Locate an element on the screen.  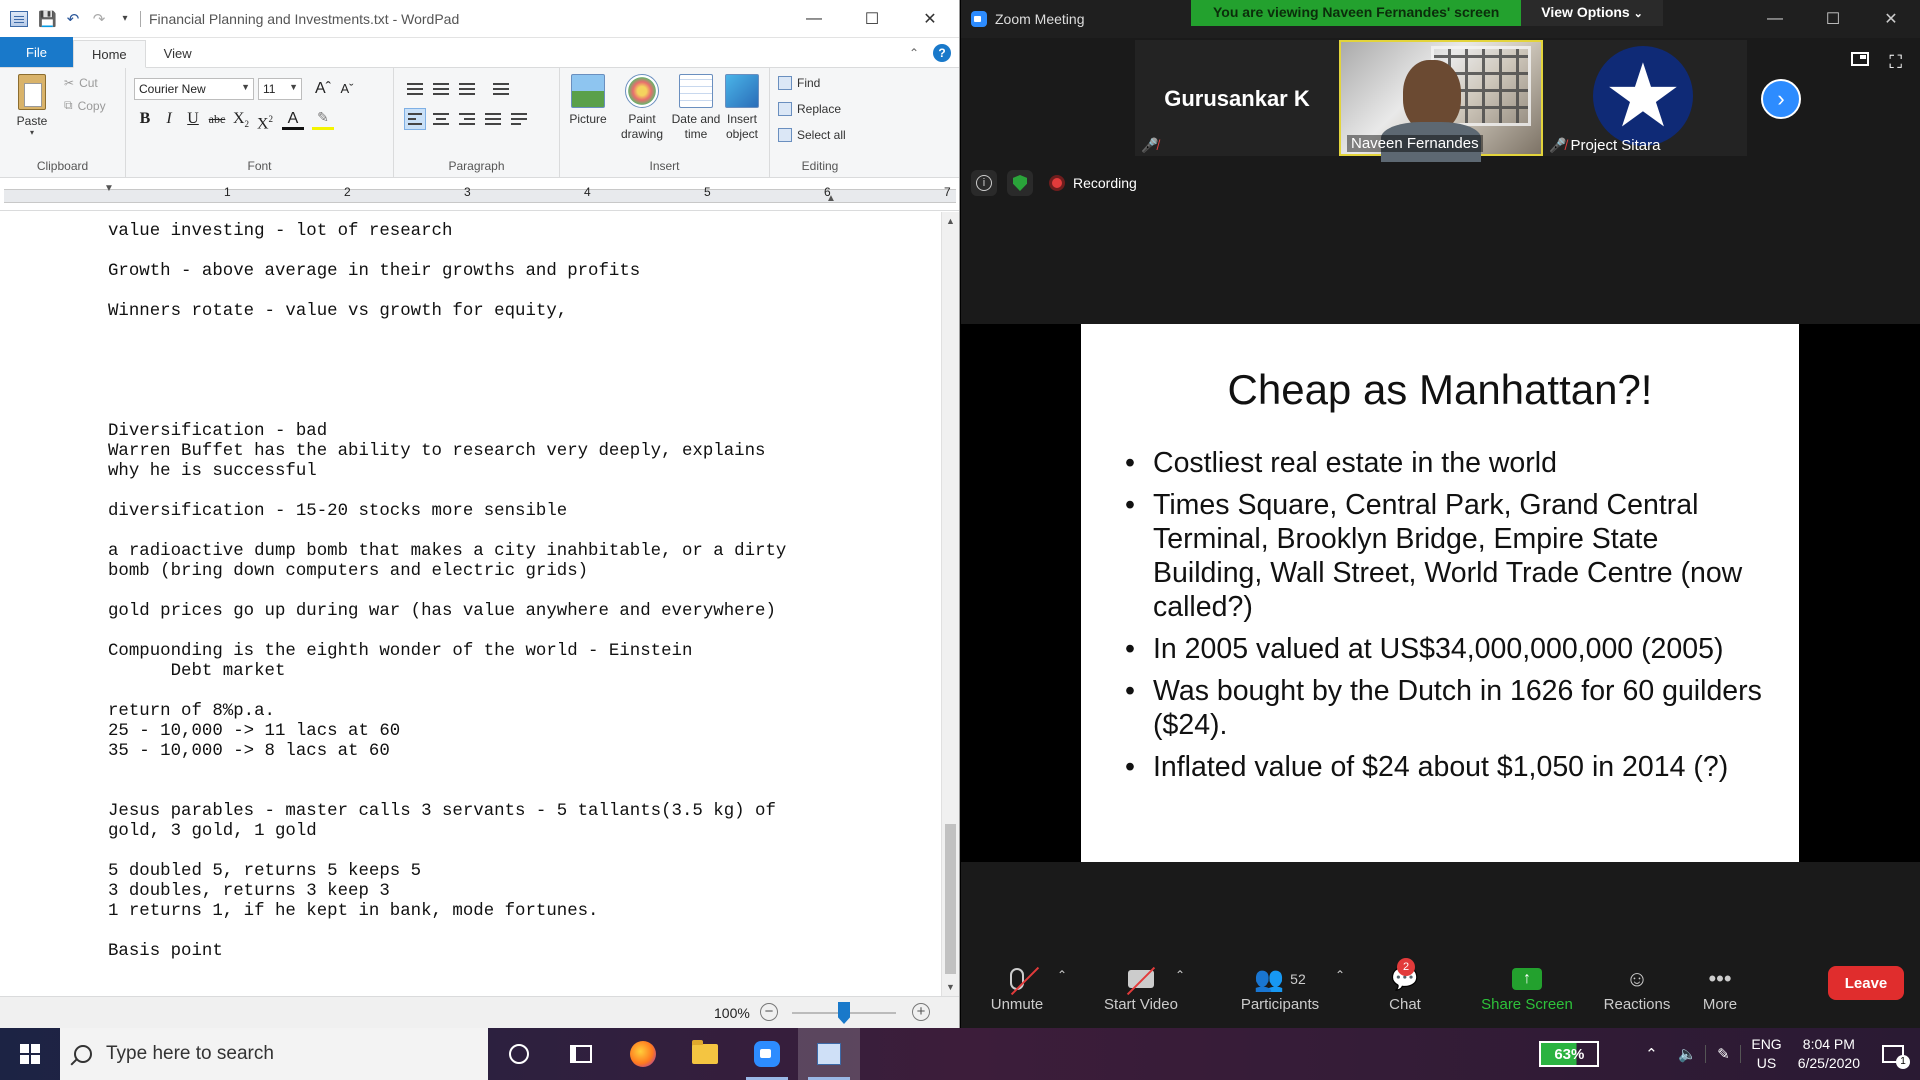
align-left-icon is located at coordinates (415, 119).